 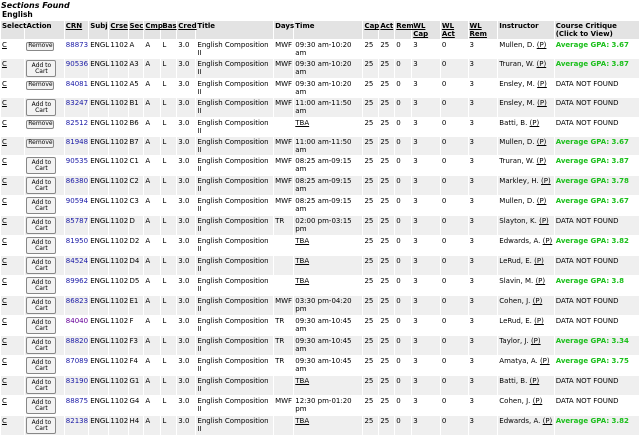 I want to click on header-crse: Crse, so click(x=118, y=30).